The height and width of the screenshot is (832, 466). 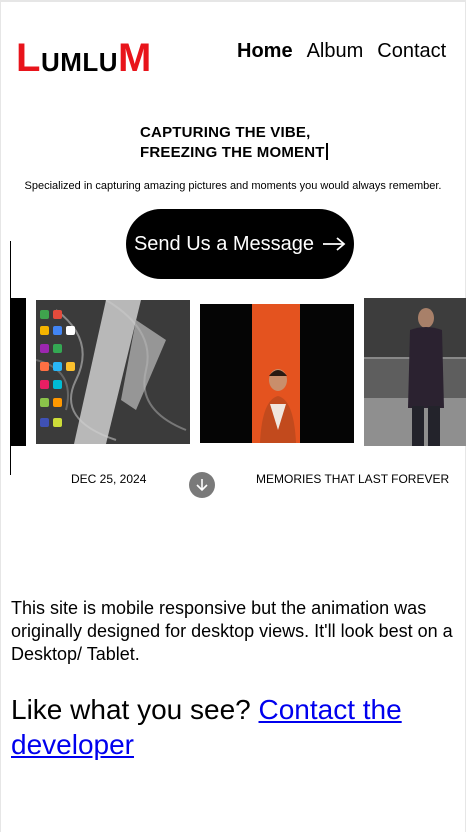 I want to click on contact-prompt: Like what you see?, so click(x=131, y=709).